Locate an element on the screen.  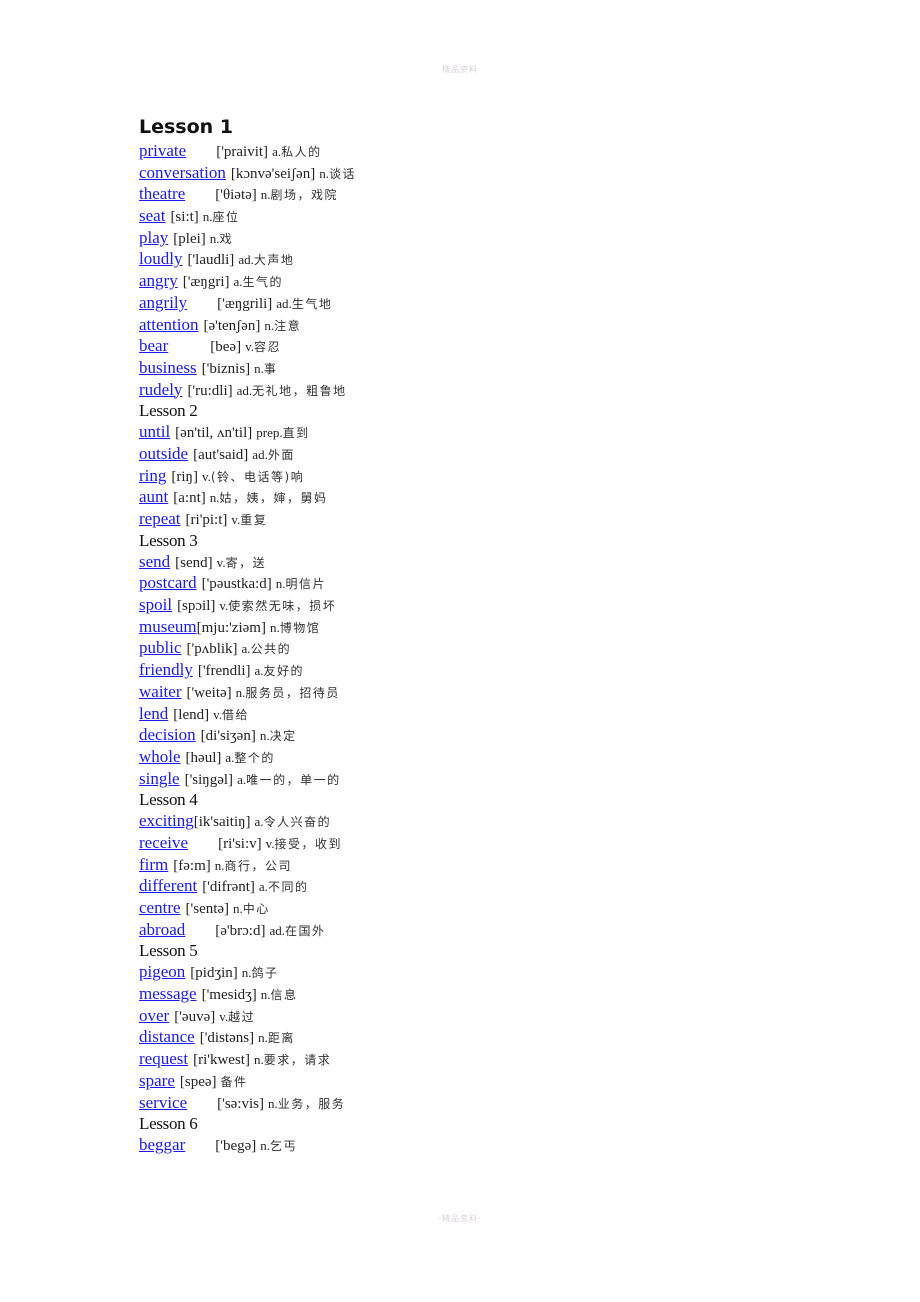
vocab-word-link: aunt is located at coordinates (153, 496).